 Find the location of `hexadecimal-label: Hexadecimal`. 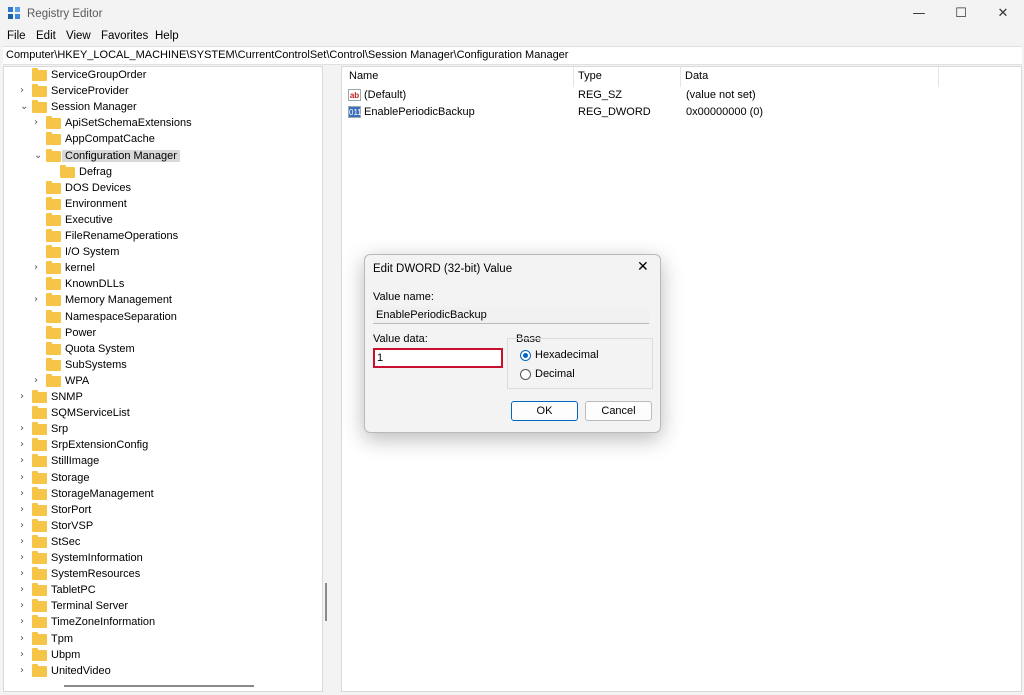

hexadecimal-label: Hexadecimal is located at coordinates (567, 355).